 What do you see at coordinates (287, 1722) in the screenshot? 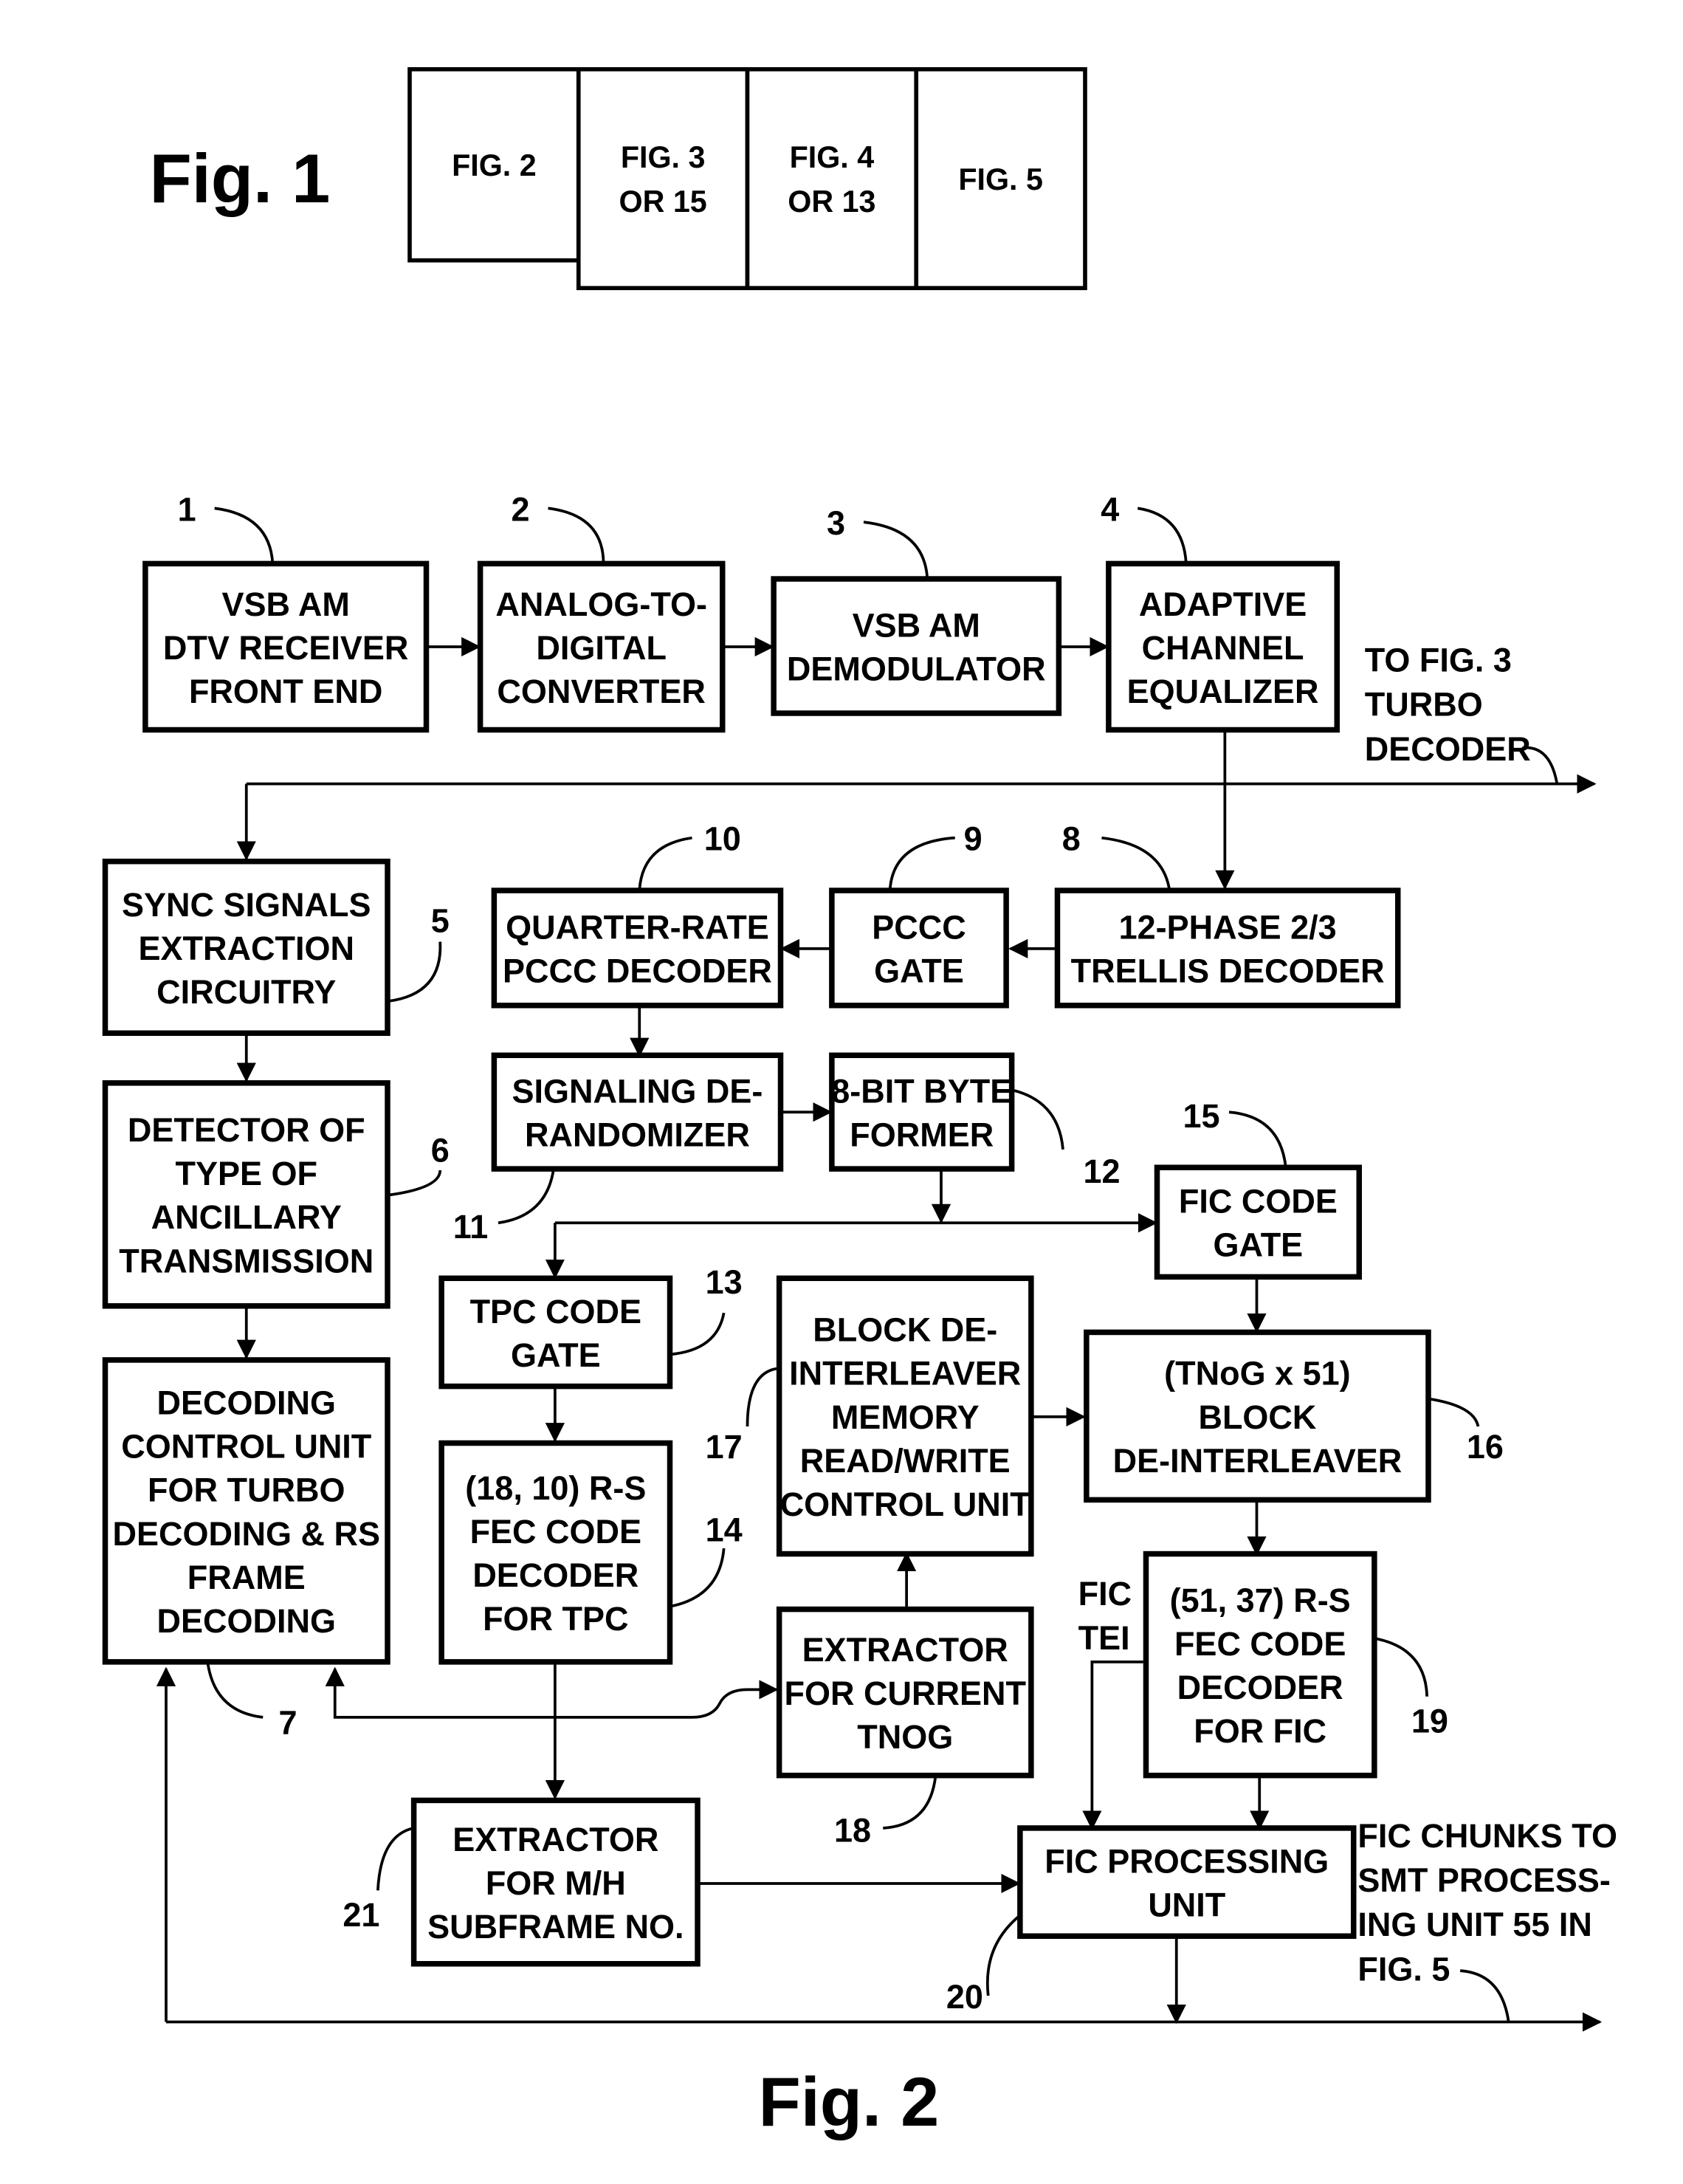
I see `reference-numeral: 7` at bounding box center [287, 1722].